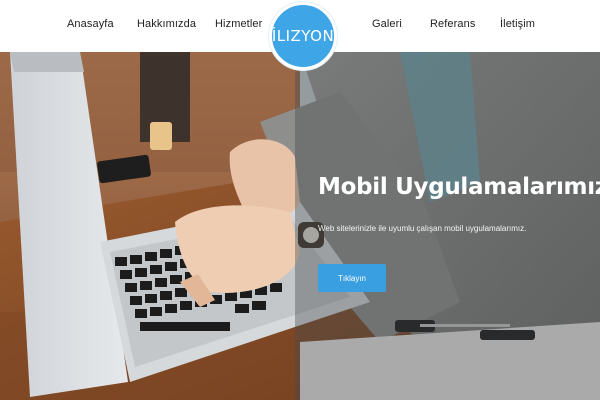 Image resolution: width=600 pixels, height=400 pixels. What do you see at coordinates (387, 24) in the screenshot?
I see `nav-item-galeri: Galeri` at bounding box center [387, 24].